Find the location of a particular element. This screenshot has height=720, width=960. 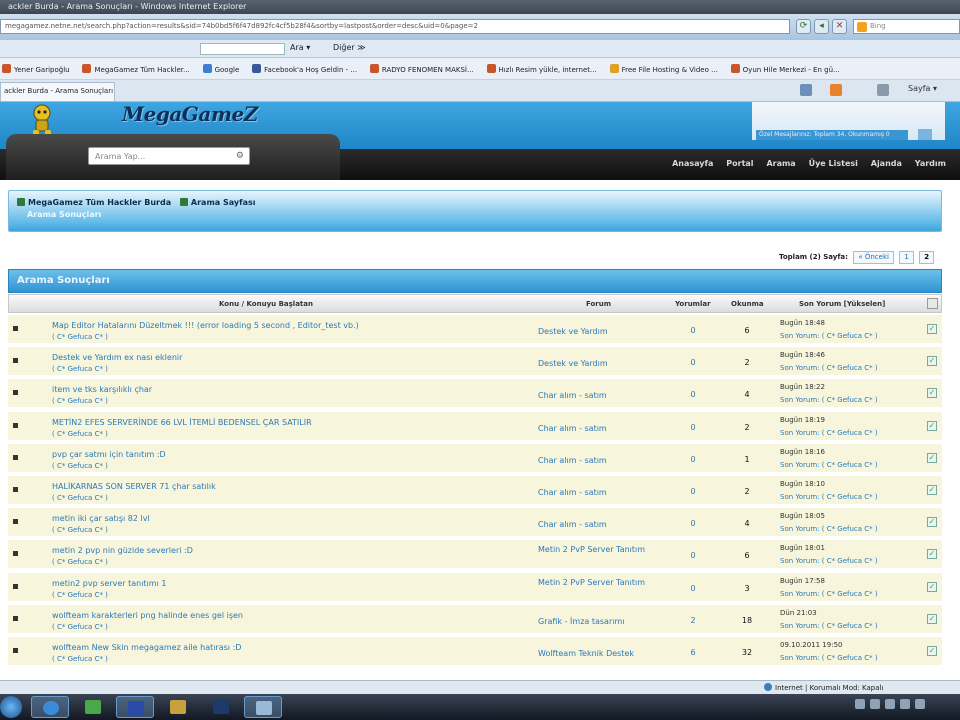

nav-arama: Arama is located at coordinates (780, 163).